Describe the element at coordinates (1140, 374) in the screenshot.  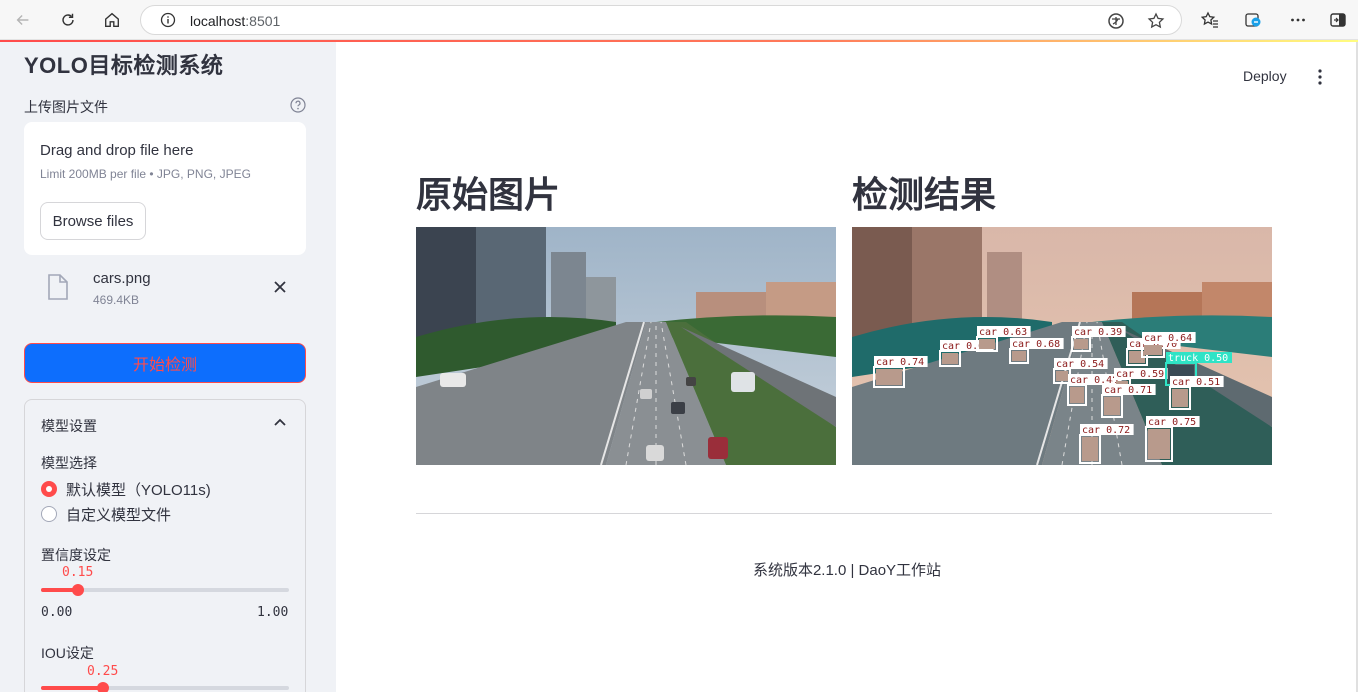
I see `detection-label: car 0.59` at that location.